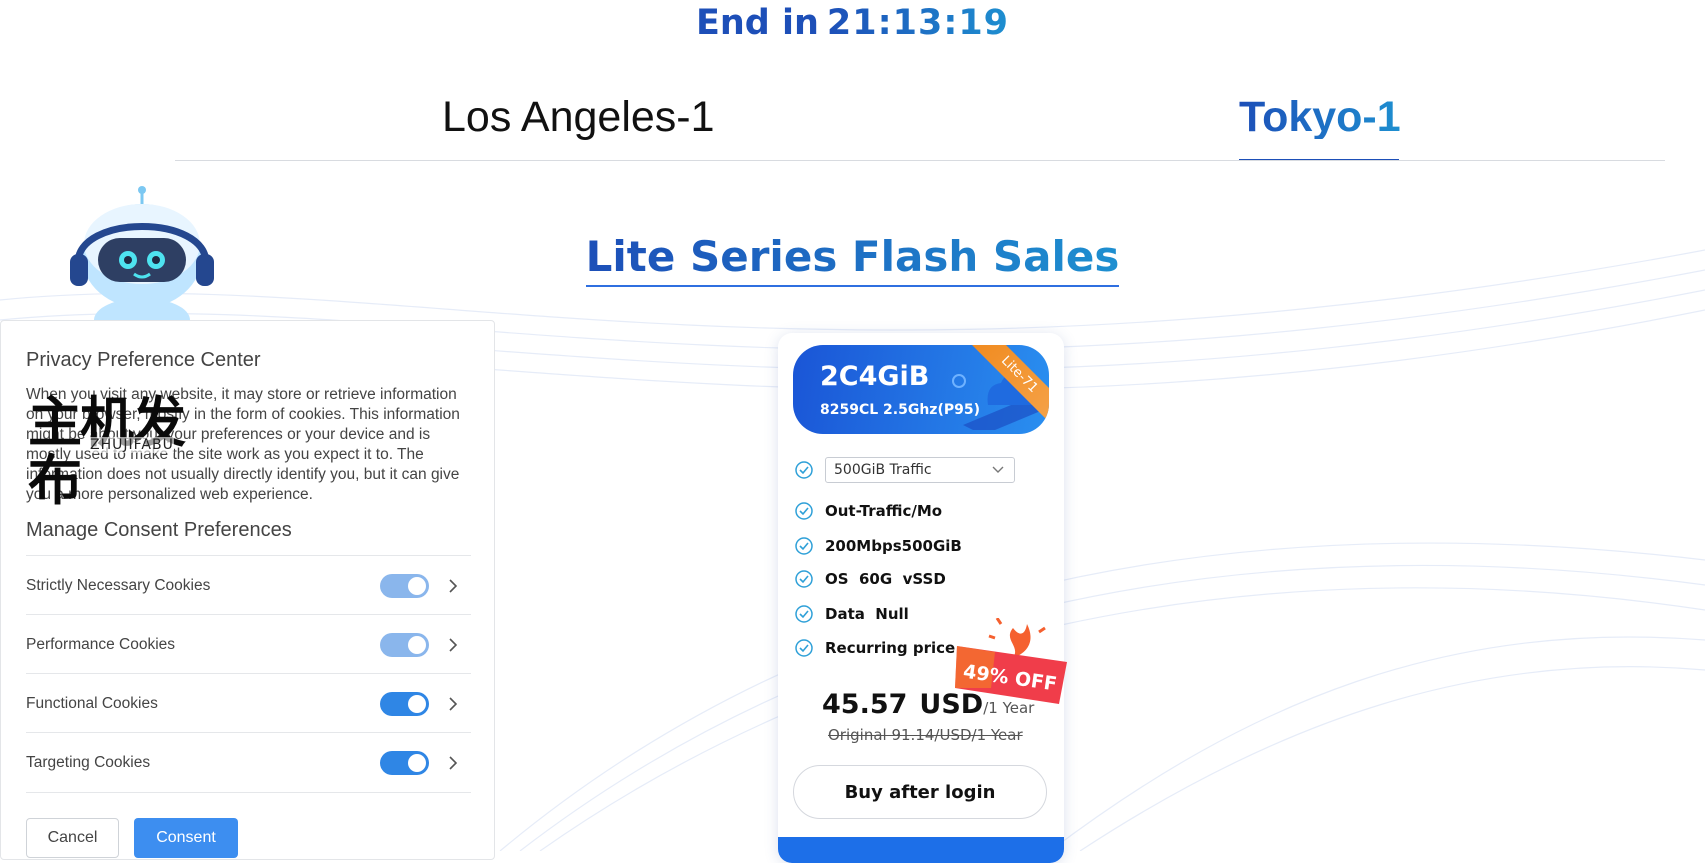 Image resolution: width=1705 pixels, height=863 pixels. I want to click on sale-countdown: End in 21:13:19, so click(852, 23).